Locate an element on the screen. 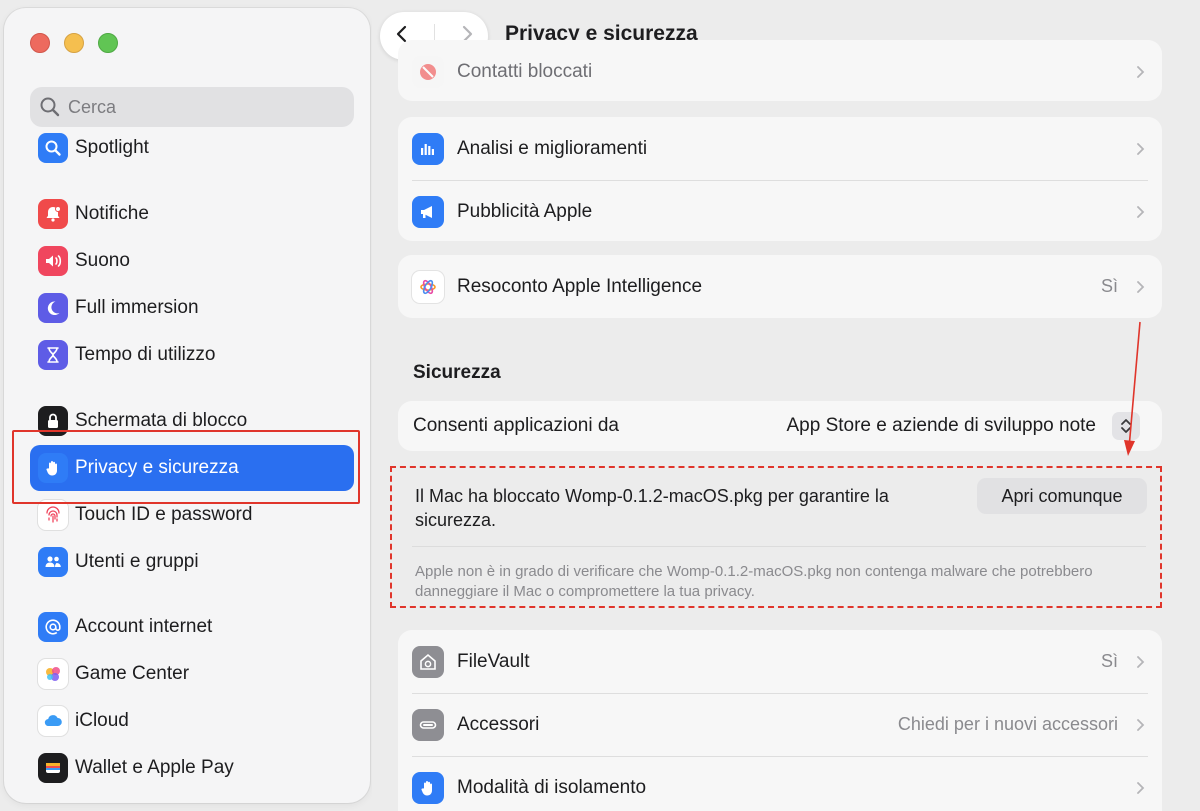 The width and height of the screenshot is (1200, 811). sidebar-item-focus: Full immersion is located at coordinates (192, 308).